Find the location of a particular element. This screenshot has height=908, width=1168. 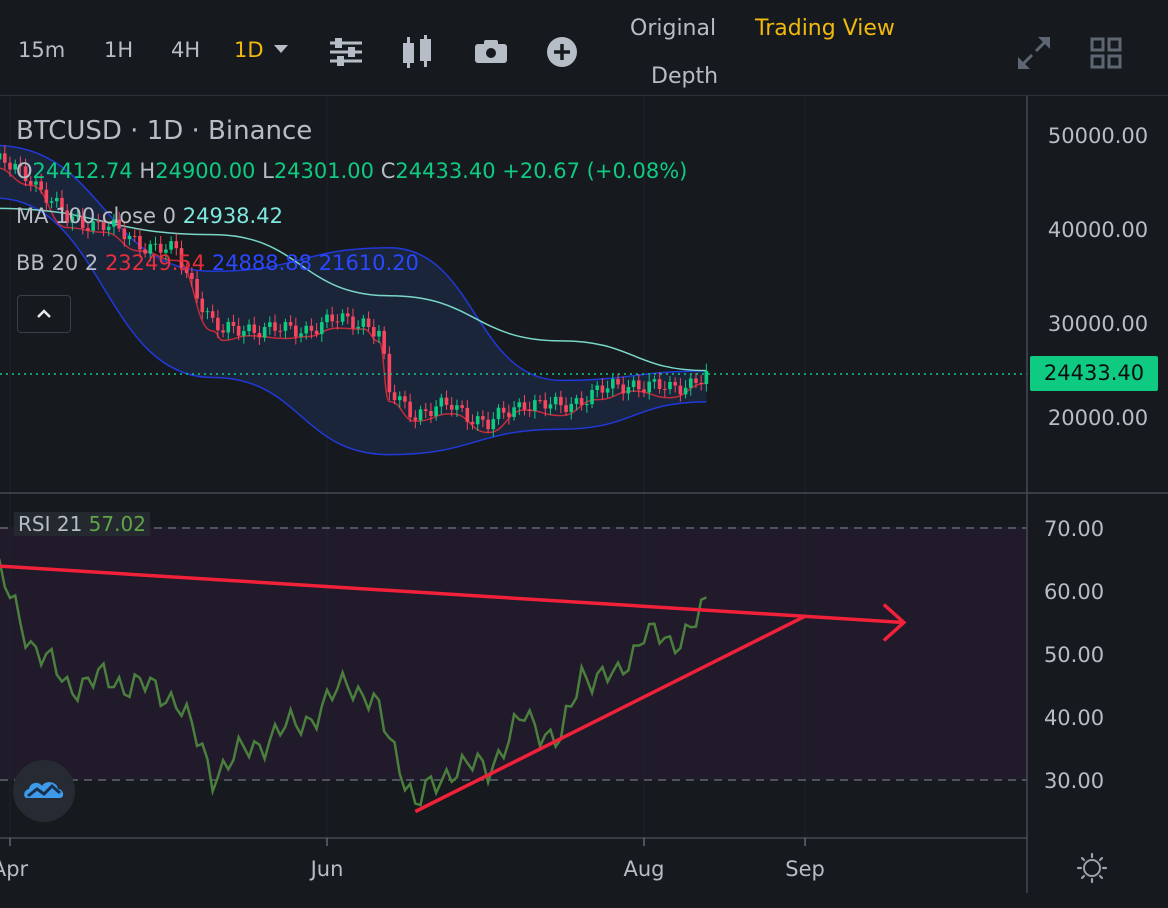

rsi-label: RSI 21 is located at coordinates (50, 524).